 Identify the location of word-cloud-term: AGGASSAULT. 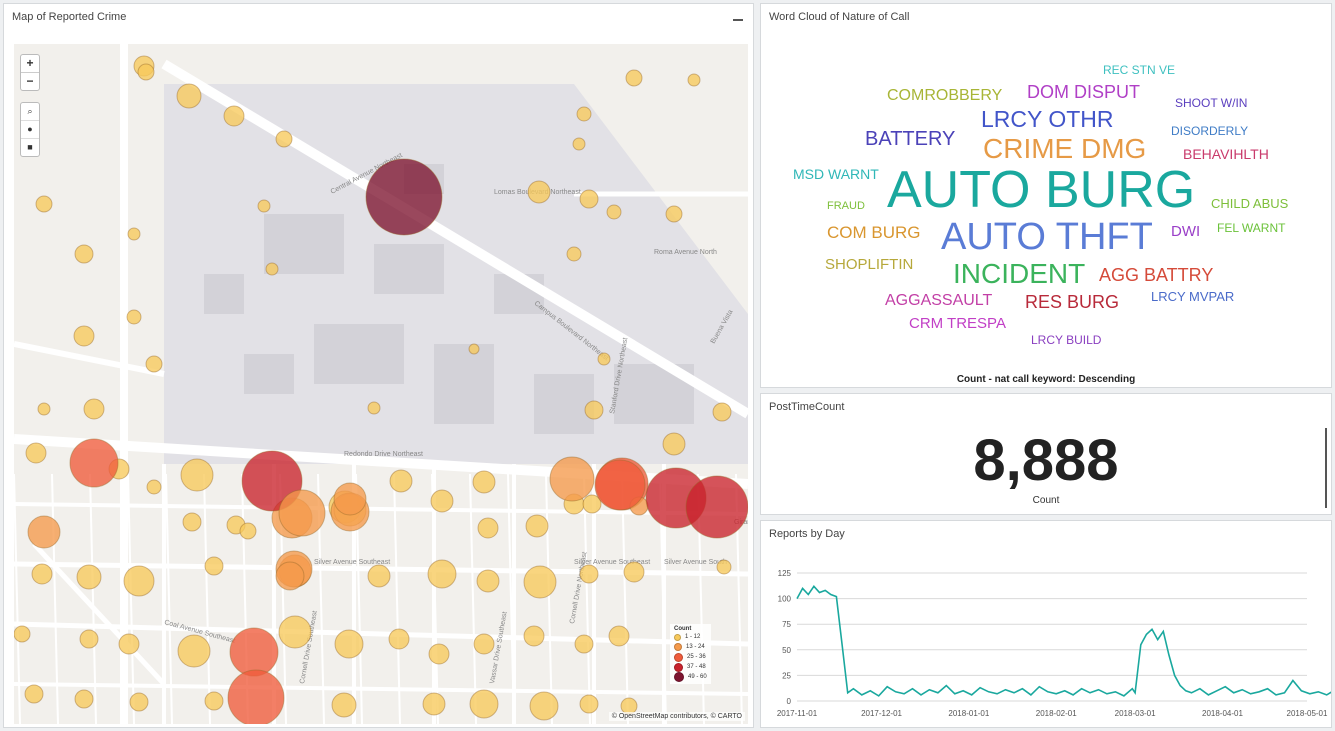
(938, 301).